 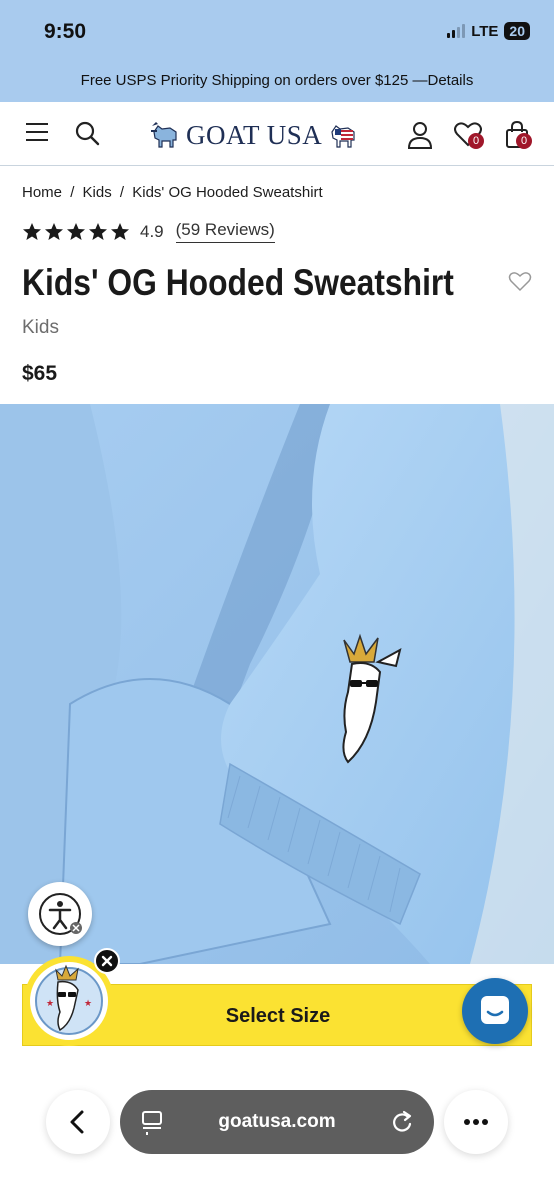 What do you see at coordinates (476, 141) in the screenshot?
I see `wishlist-count: 0` at bounding box center [476, 141].